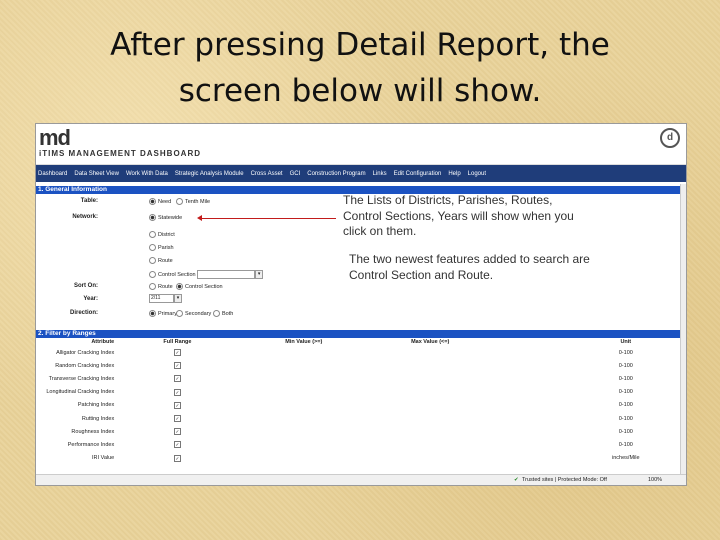 The width and height of the screenshot is (720, 540). What do you see at coordinates (163, 313) in the screenshot?
I see `direction-option-primary: Primary` at bounding box center [163, 313].